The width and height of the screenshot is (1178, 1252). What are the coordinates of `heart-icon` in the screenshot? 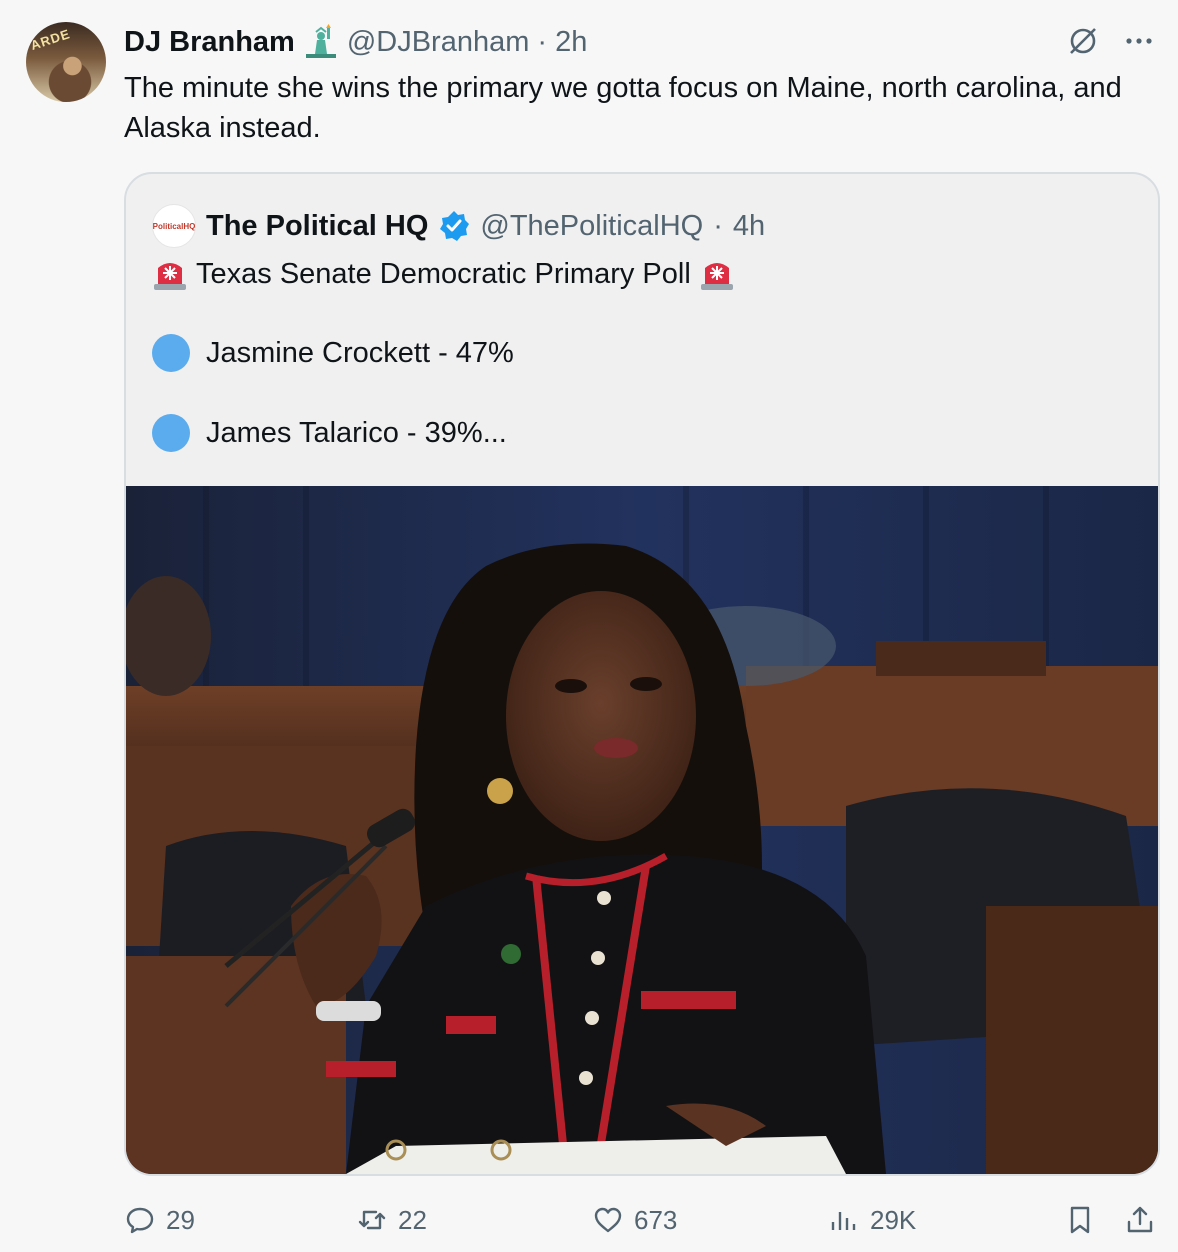 It's located at (608, 1220).